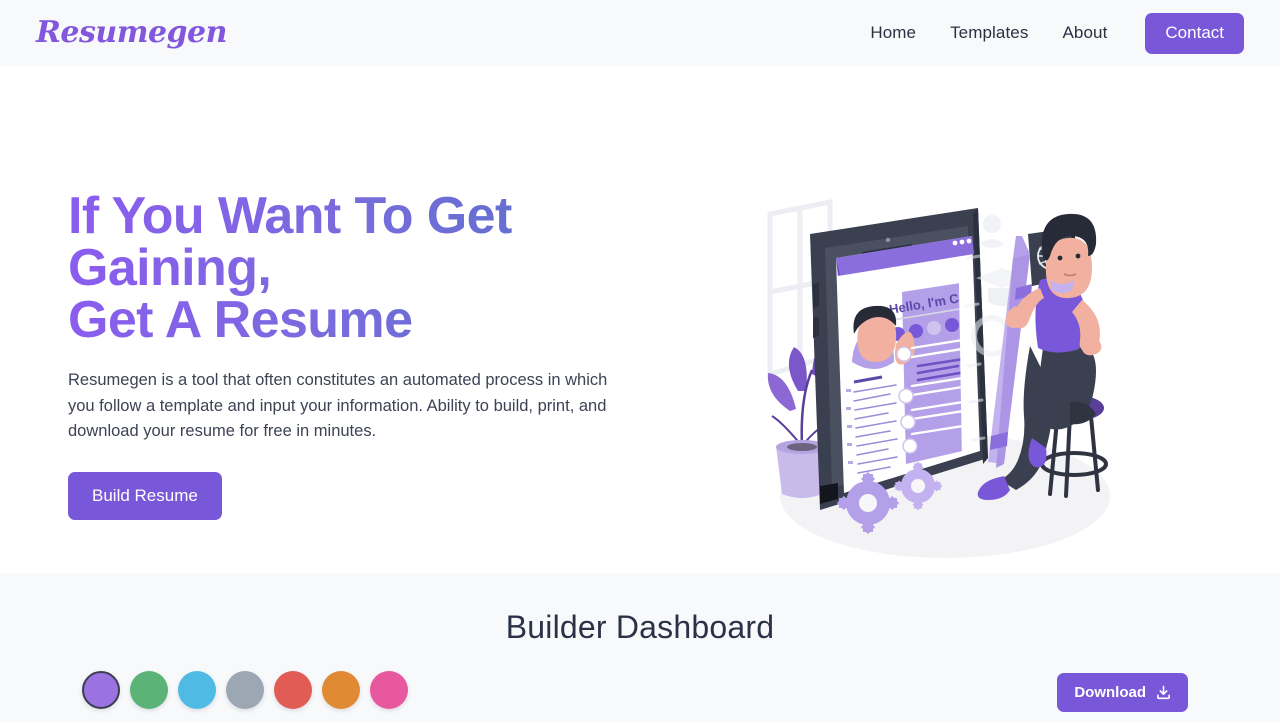 The width and height of the screenshot is (1280, 722). What do you see at coordinates (145, 495) in the screenshot?
I see `build-resume-button: Build Resume` at bounding box center [145, 495].